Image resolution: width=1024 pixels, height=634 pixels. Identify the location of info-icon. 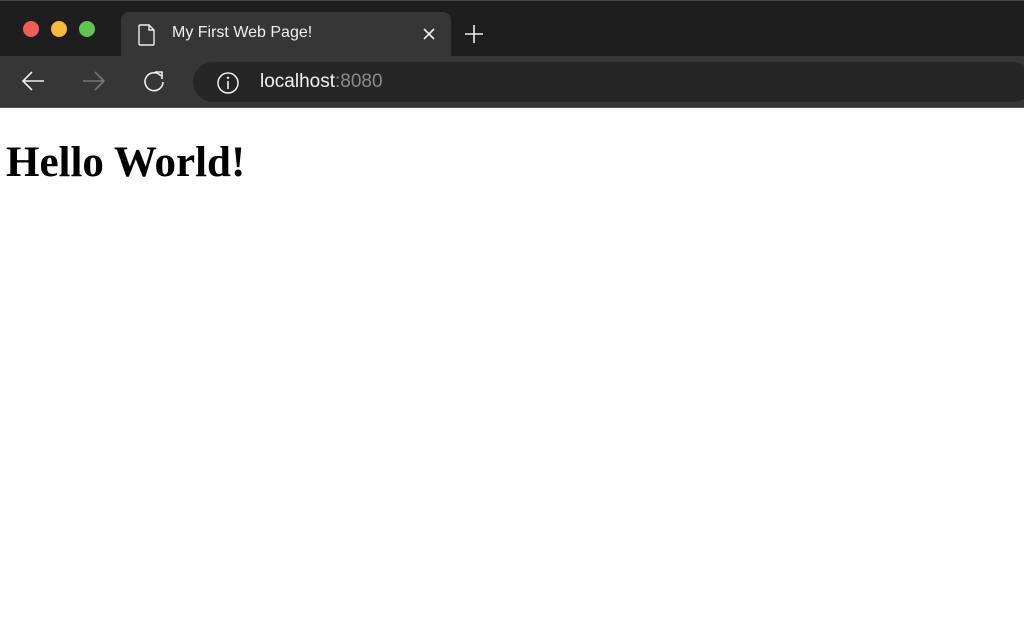
(228, 83).